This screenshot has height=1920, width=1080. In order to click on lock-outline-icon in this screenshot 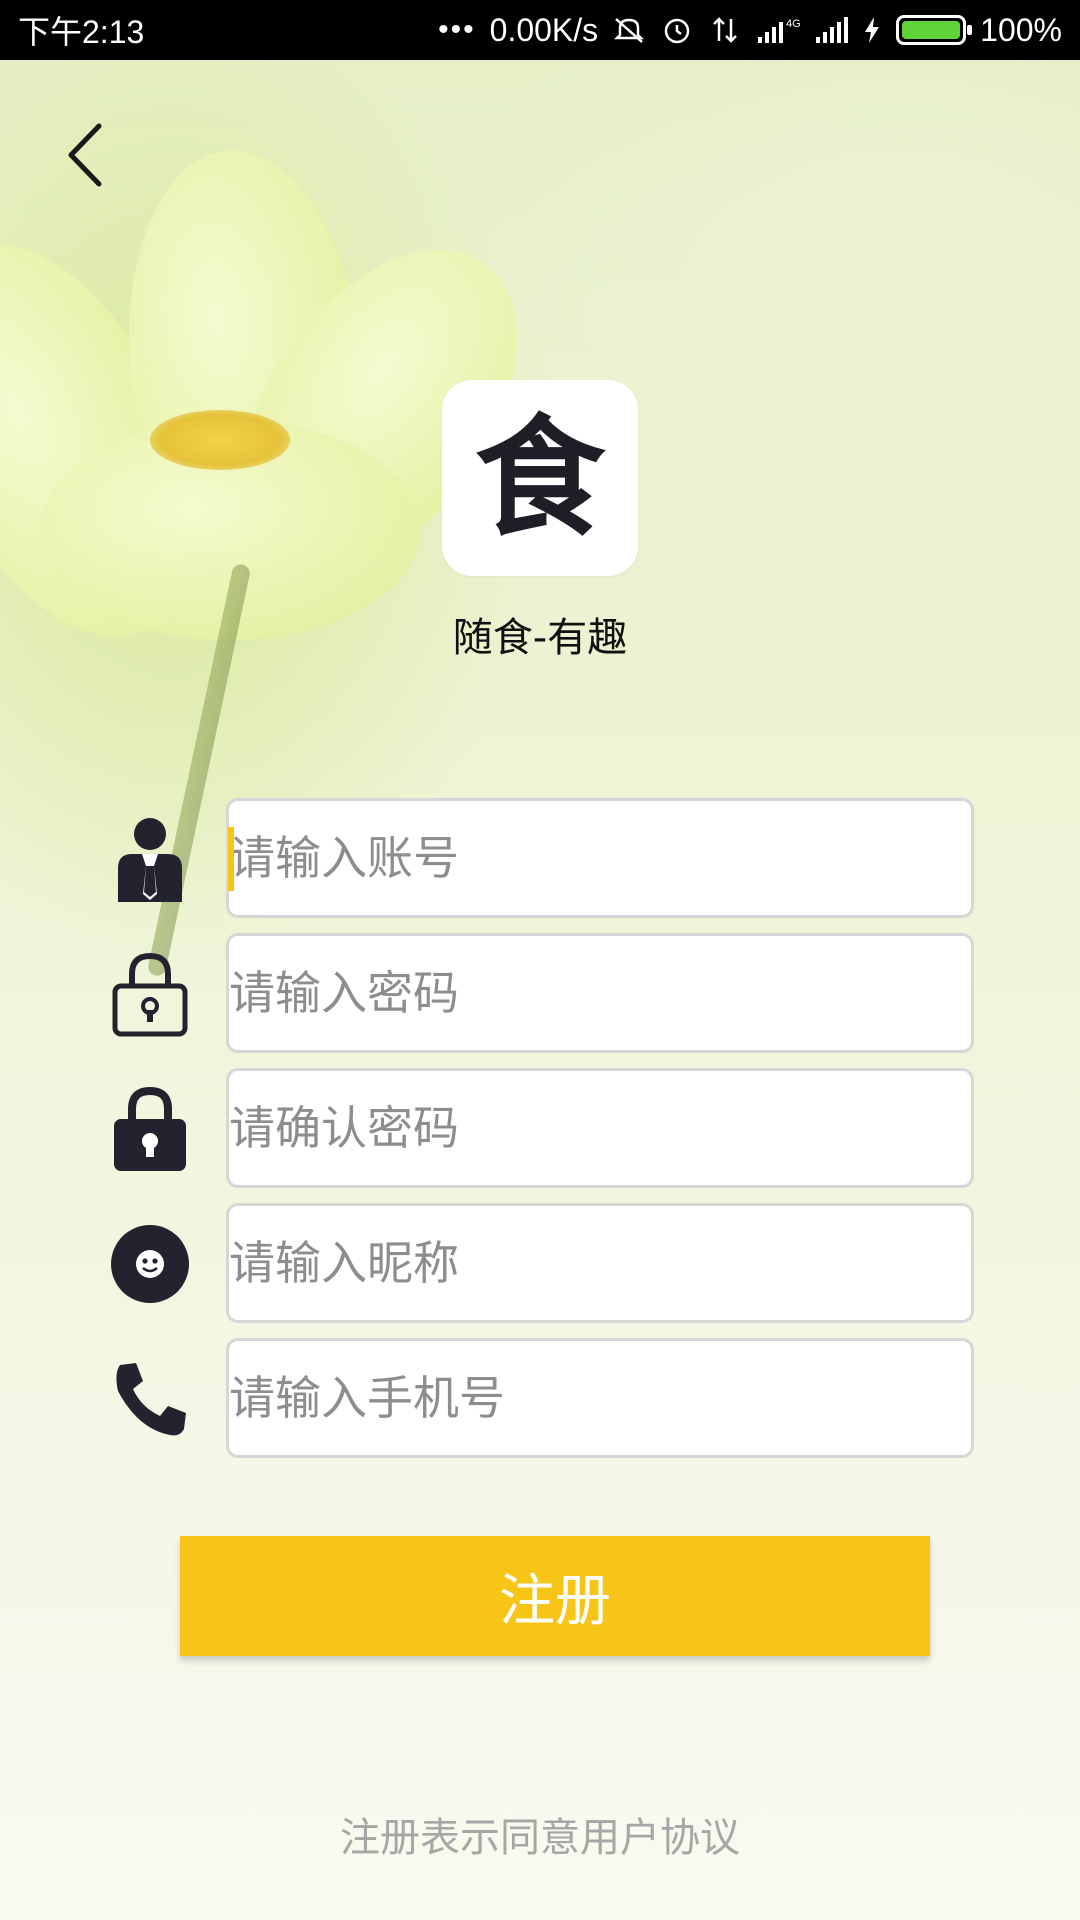, I will do `click(150, 994)`.